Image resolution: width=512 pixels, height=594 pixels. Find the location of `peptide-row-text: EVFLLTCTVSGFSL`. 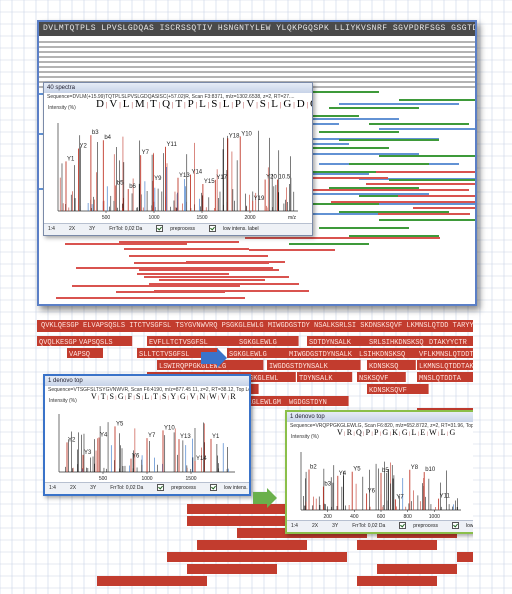

peptide-row-text: EVFLLTCTVSGFSL is located at coordinates (178, 343).